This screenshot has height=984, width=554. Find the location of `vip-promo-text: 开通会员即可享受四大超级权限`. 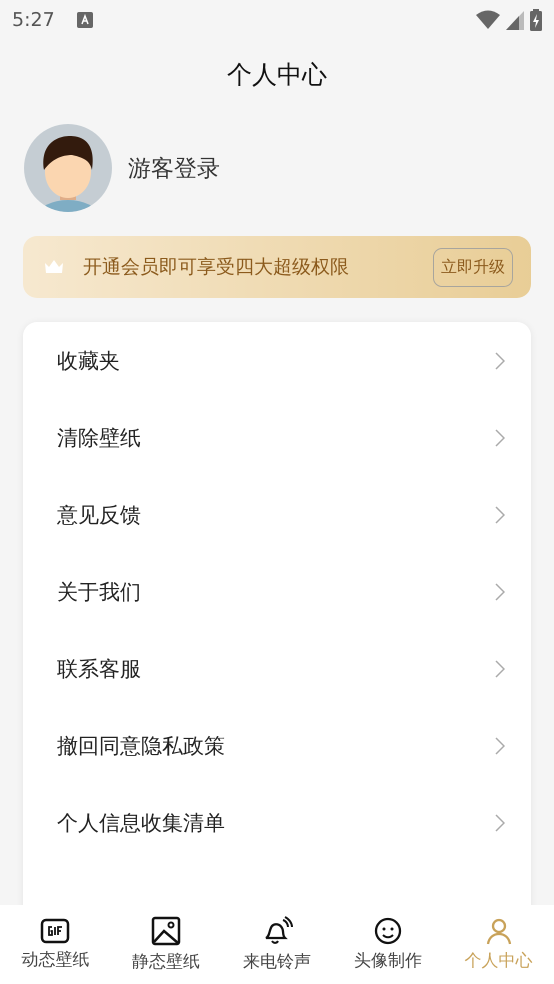

vip-promo-text: 开通会员即可享受四大超级权限 is located at coordinates (216, 267).